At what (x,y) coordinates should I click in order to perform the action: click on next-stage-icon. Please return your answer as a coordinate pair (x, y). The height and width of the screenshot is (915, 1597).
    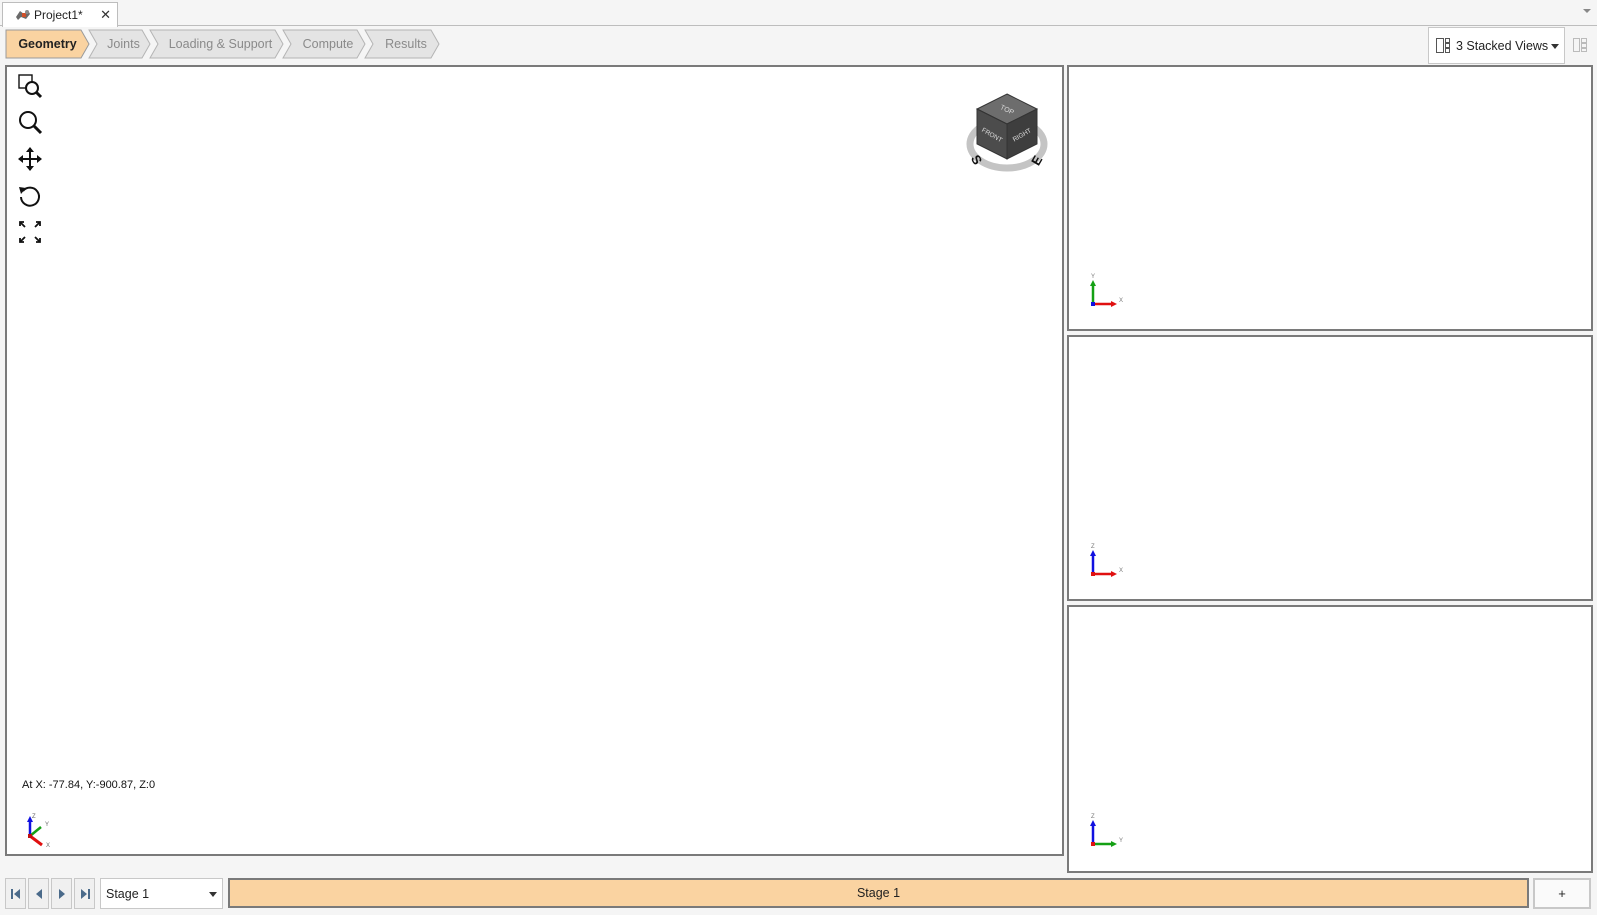
    Looking at the image, I should click on (61, 893).